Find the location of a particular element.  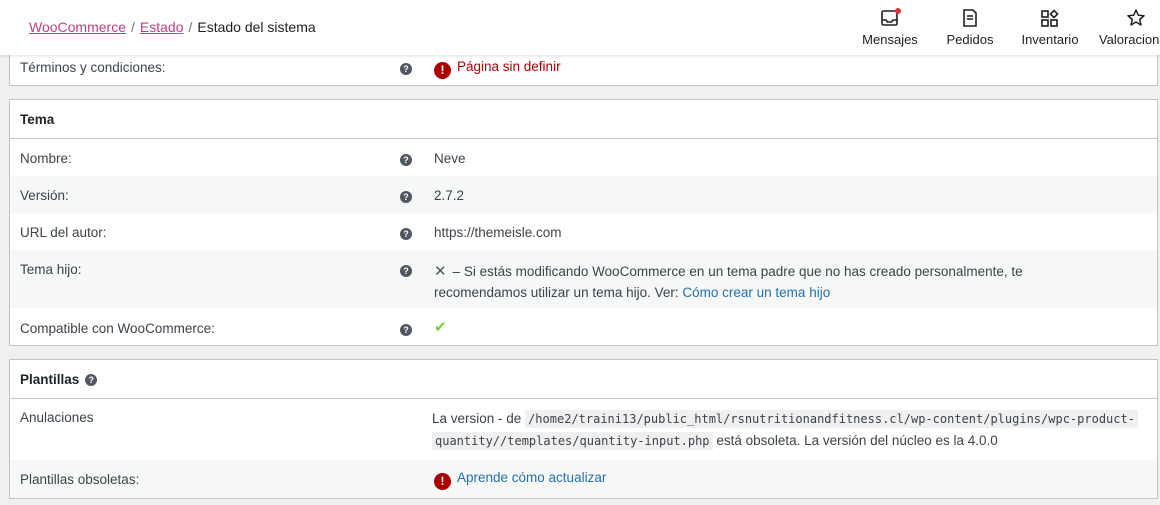

activity-mensajes-button: Mensajes is located at coordinates (890, 27).